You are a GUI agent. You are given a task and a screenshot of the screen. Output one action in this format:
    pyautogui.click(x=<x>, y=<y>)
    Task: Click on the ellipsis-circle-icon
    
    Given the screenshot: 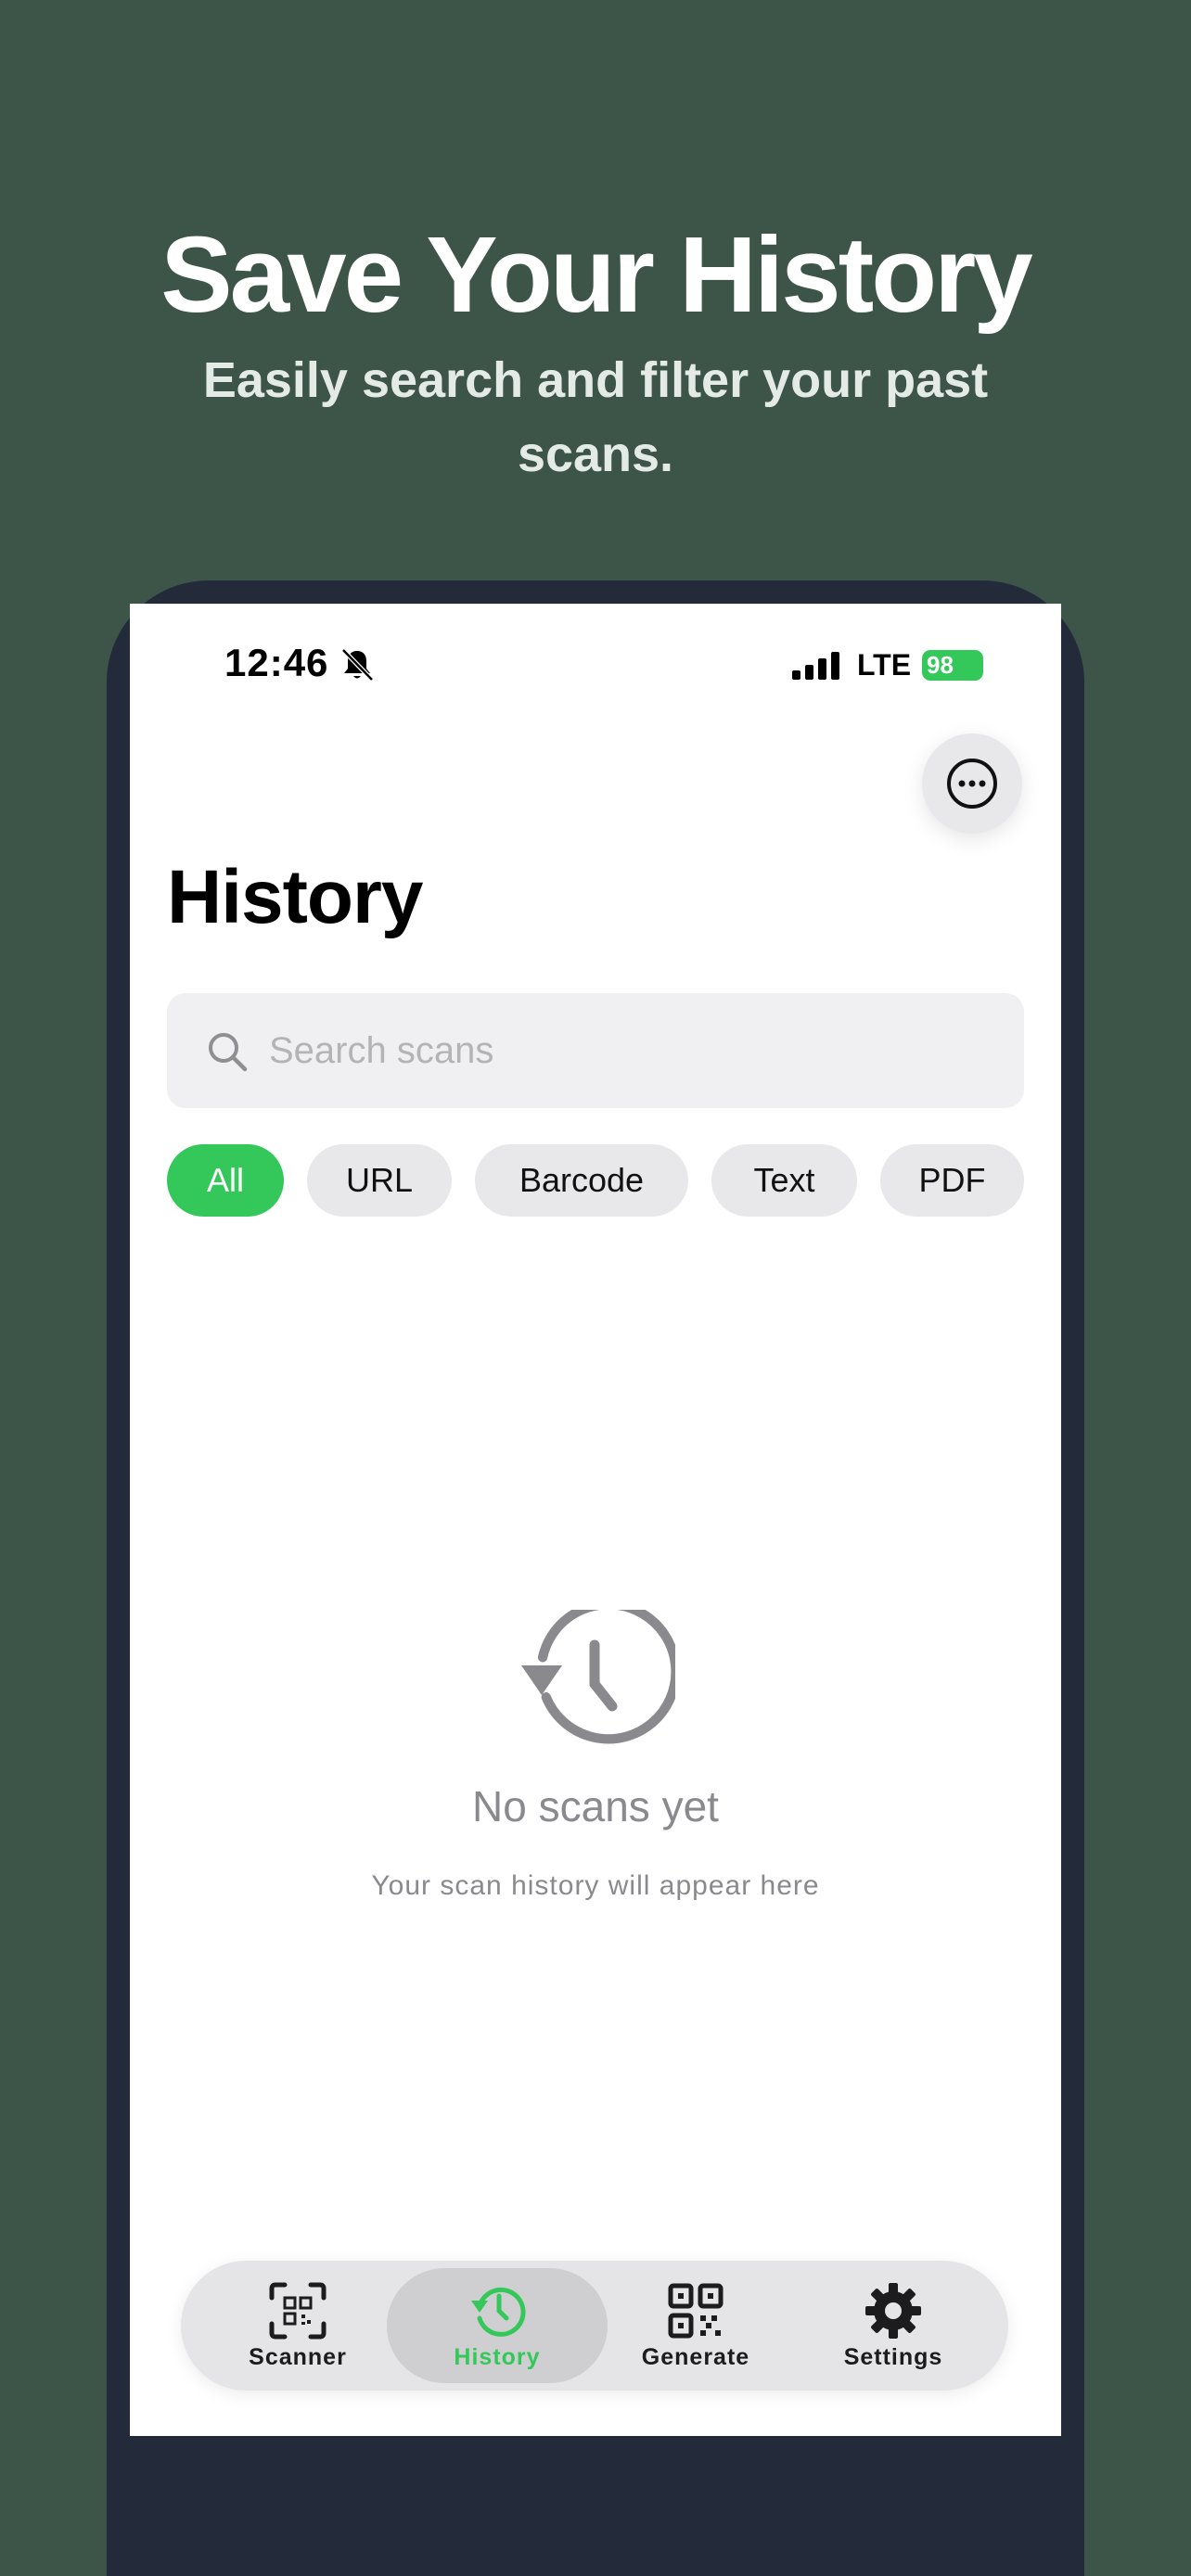 What is the action you would take?
    pyautogui.click(x=972, y=784)
    